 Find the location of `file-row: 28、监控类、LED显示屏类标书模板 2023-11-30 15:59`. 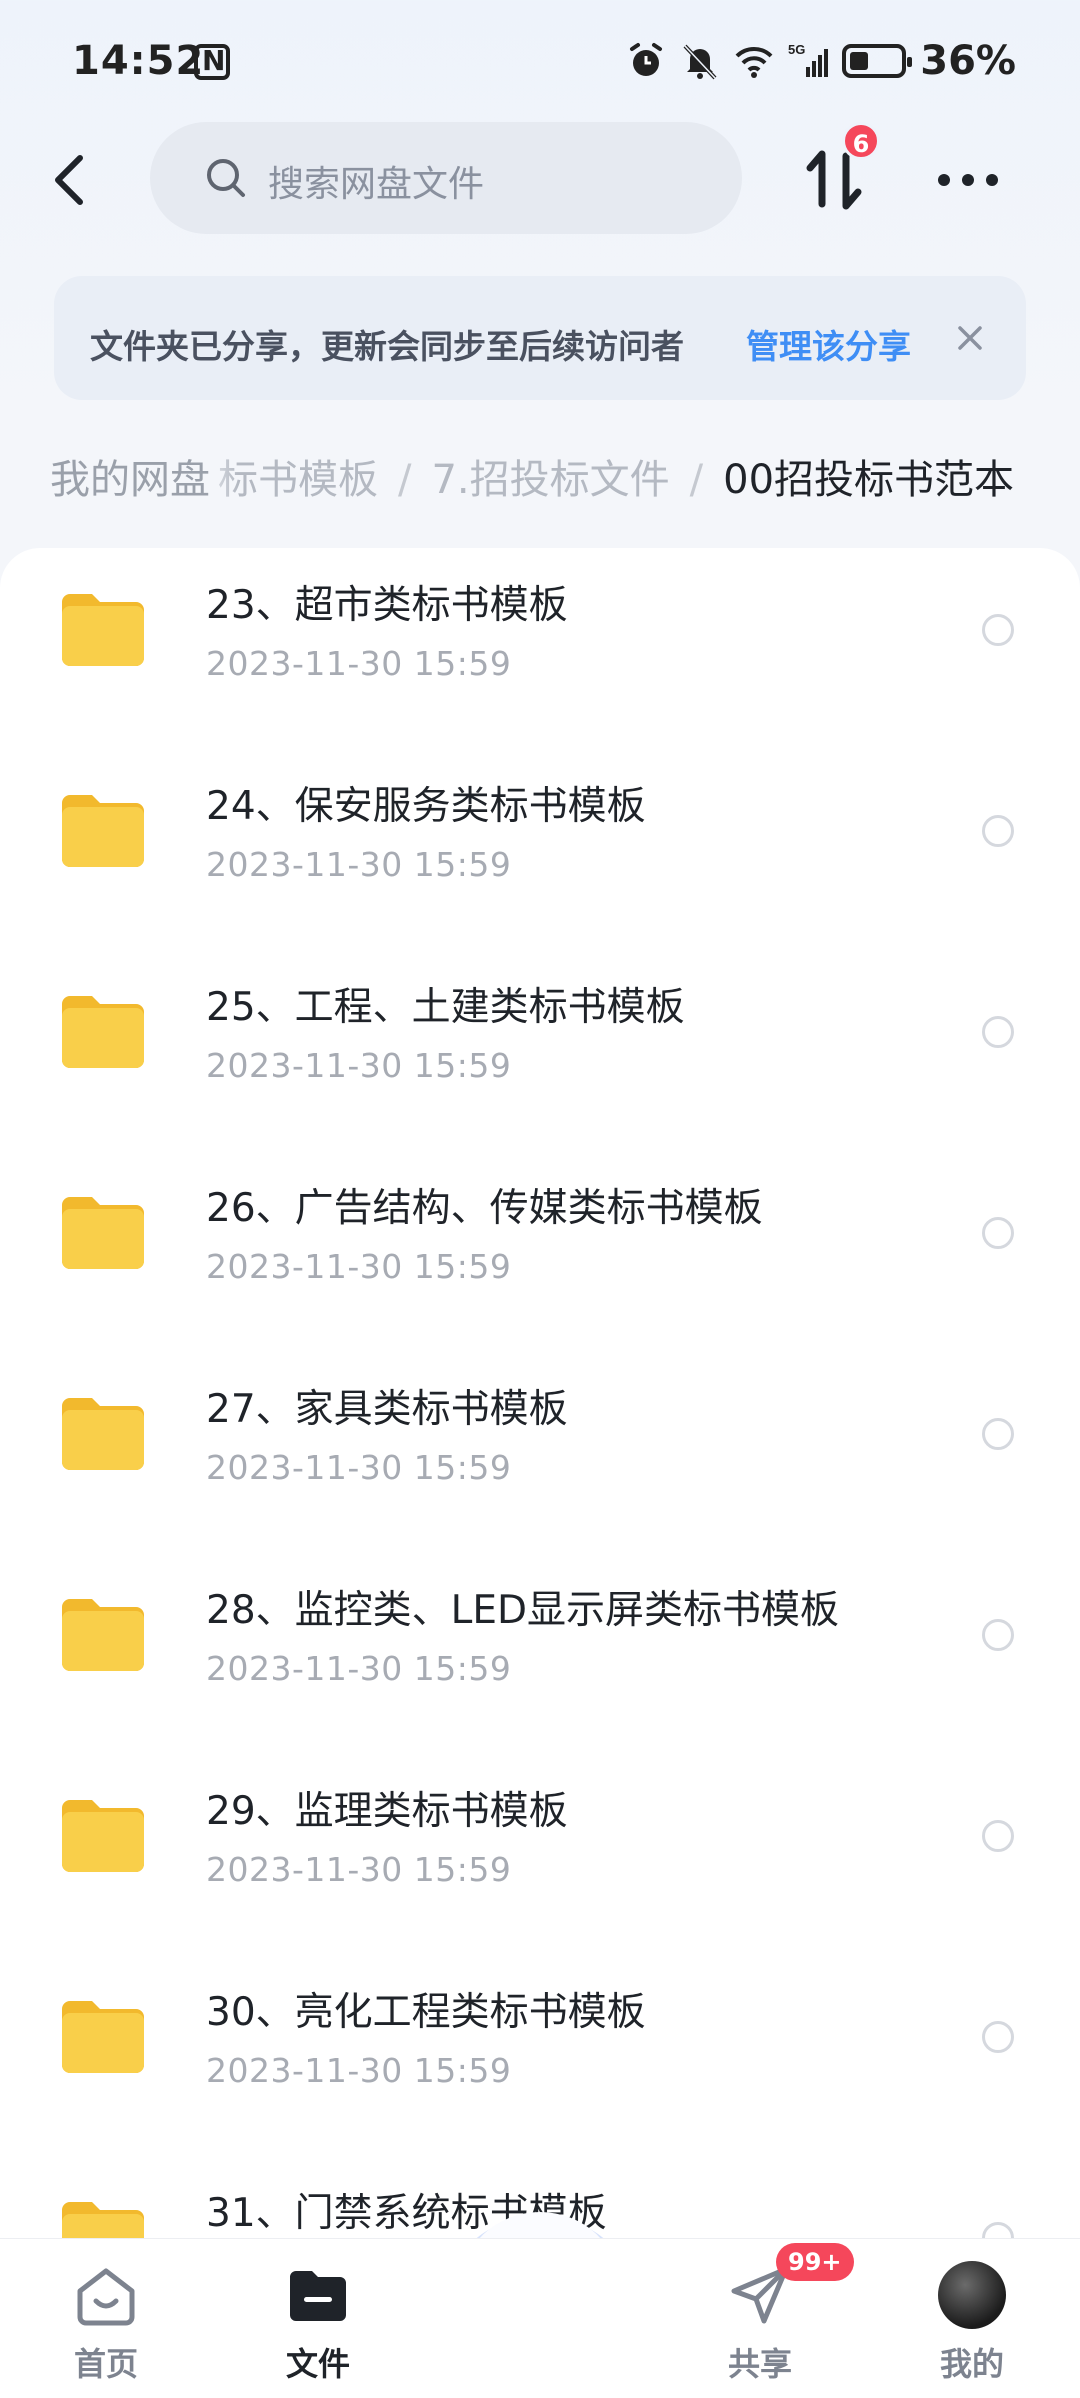

file-row: 28、监控类、LED显示屏类标书模板 2023-11-30 15:59 is located at coordinates (540, 1667).